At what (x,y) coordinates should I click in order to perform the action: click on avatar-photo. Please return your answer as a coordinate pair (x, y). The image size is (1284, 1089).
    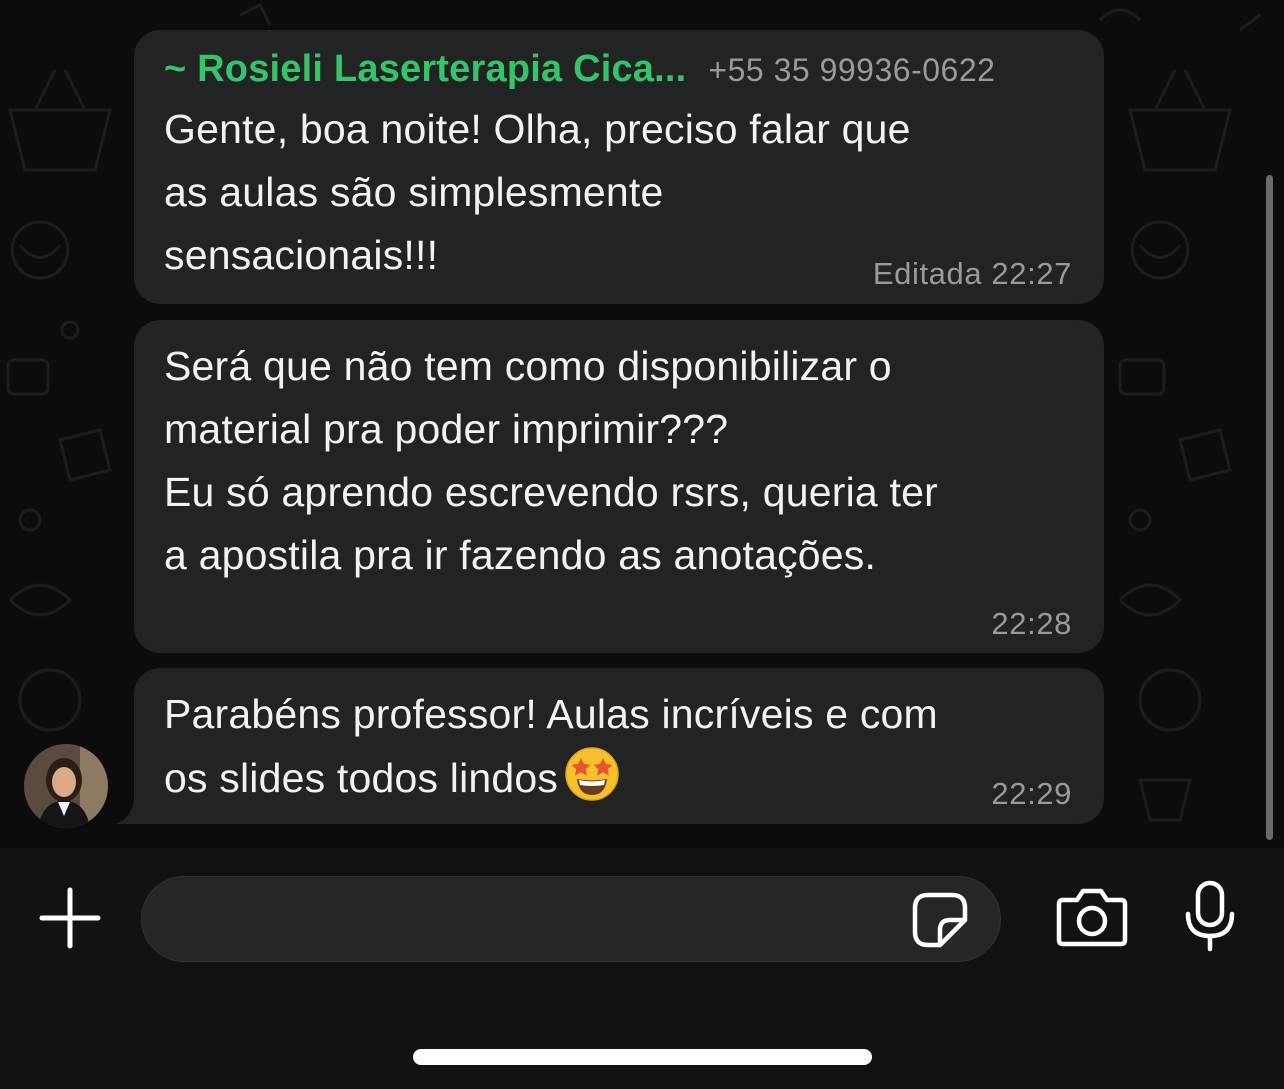
    Looking at the image, I should click on (66, 786).